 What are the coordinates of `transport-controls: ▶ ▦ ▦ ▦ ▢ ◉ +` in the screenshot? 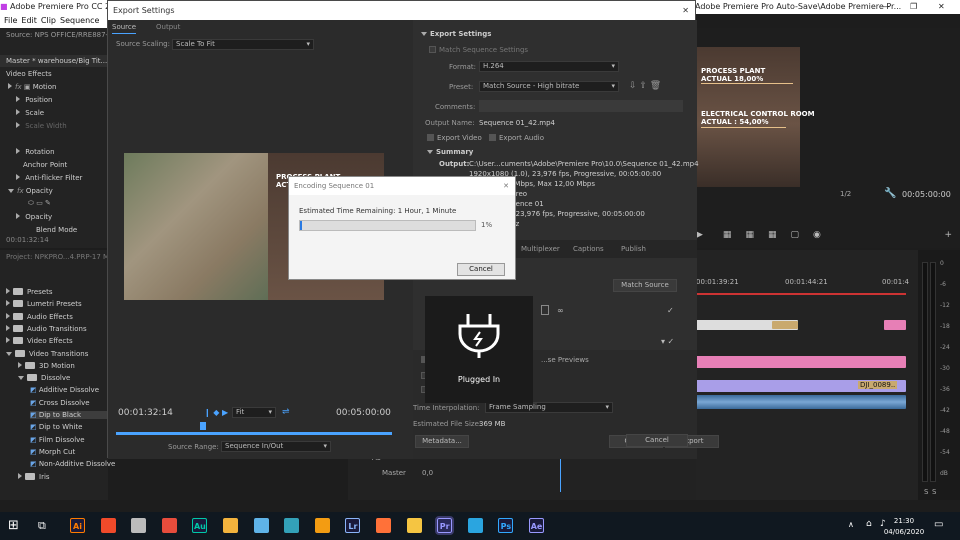 It's located at (828, 236).